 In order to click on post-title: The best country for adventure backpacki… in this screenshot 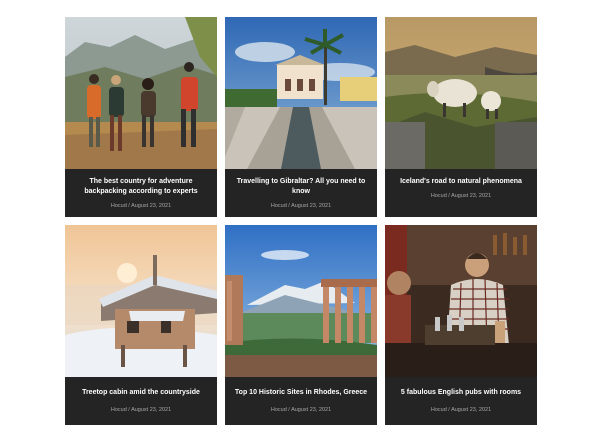, I will do `click(141, 187)`.